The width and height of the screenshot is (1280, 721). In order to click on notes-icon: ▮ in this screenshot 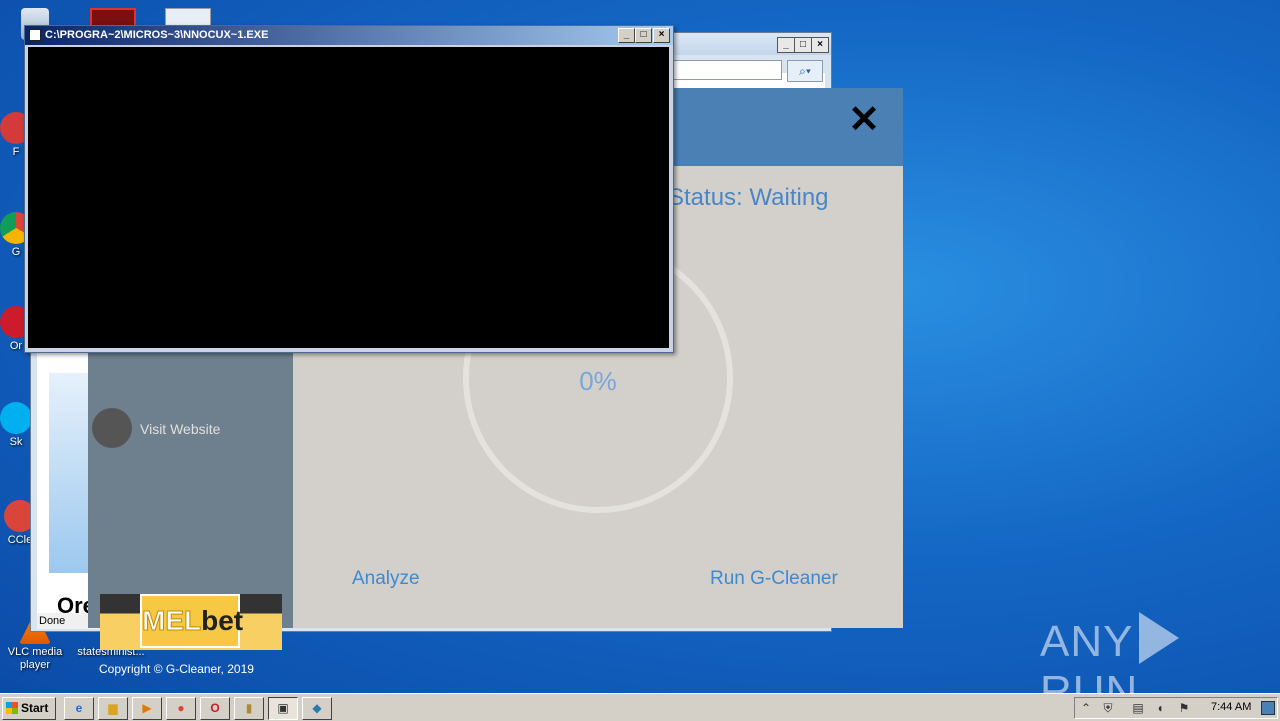, I will do `click(249, 708)`.